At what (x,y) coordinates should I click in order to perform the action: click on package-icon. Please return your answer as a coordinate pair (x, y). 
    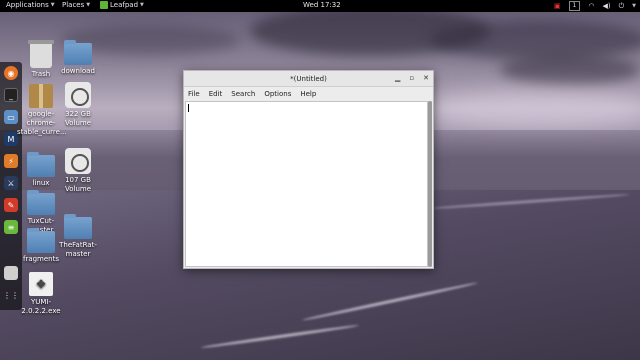
    Looking at the image, I should click on (41, 96).